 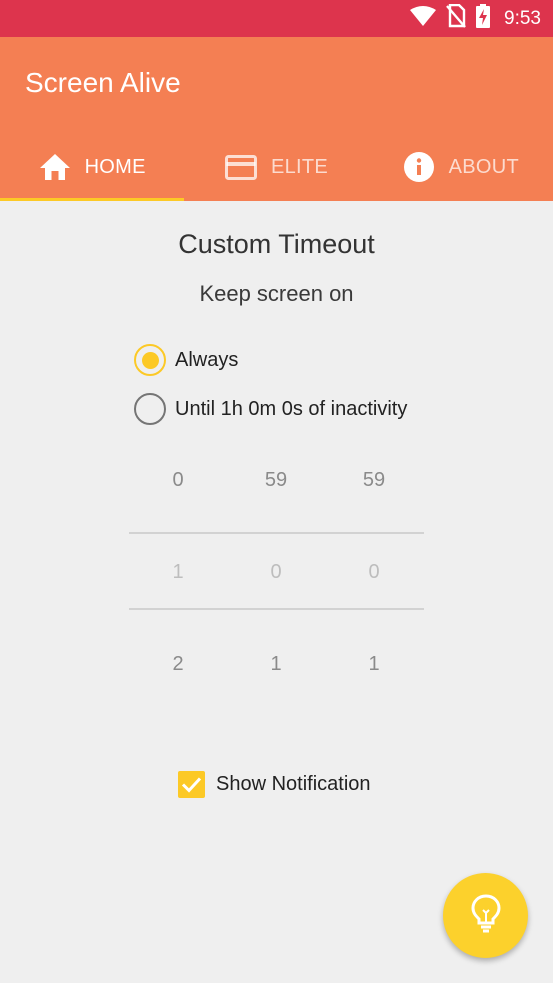 I want to click on tab-indicator, so click(x=92, y=199).